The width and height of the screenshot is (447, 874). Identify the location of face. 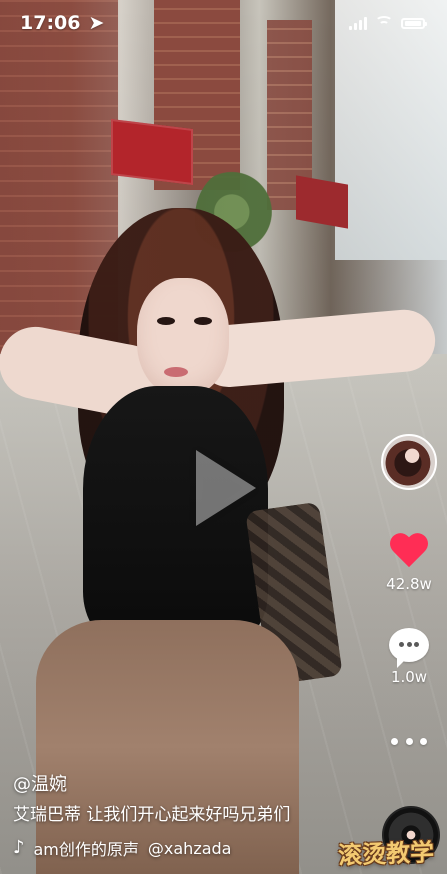
(183, 337).